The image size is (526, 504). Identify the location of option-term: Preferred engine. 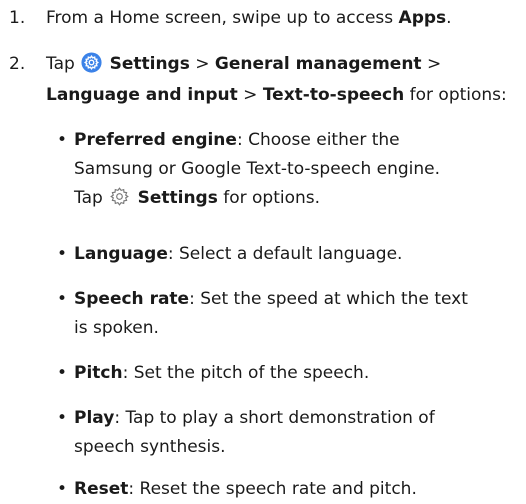
(155, 140).